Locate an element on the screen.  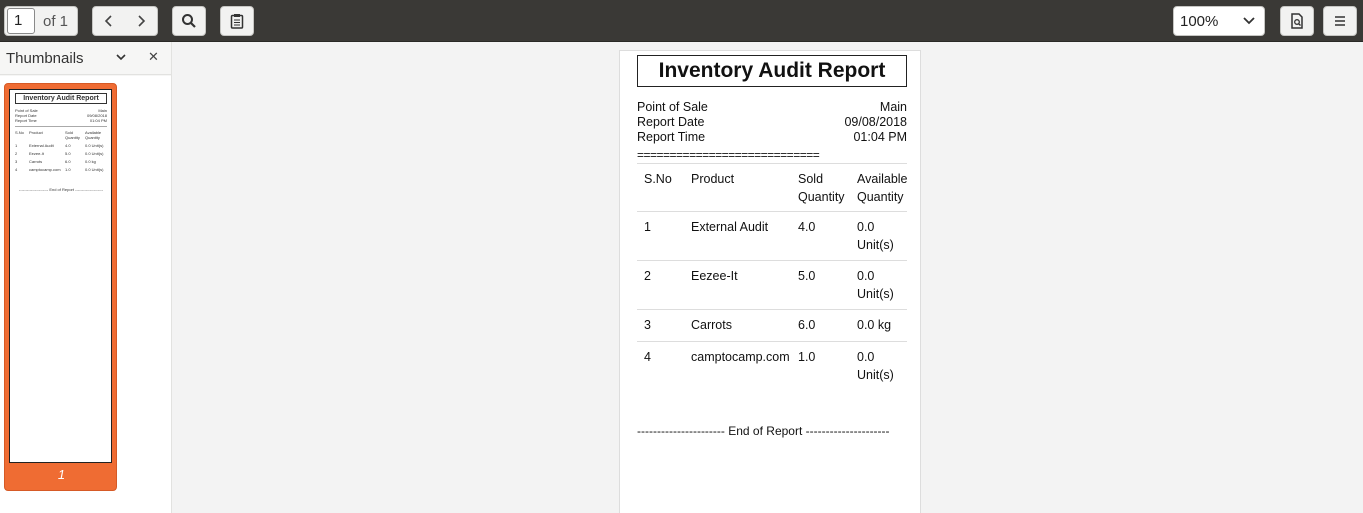
mini-header-cell: Available Quantity is located at coordinates (93, 135).